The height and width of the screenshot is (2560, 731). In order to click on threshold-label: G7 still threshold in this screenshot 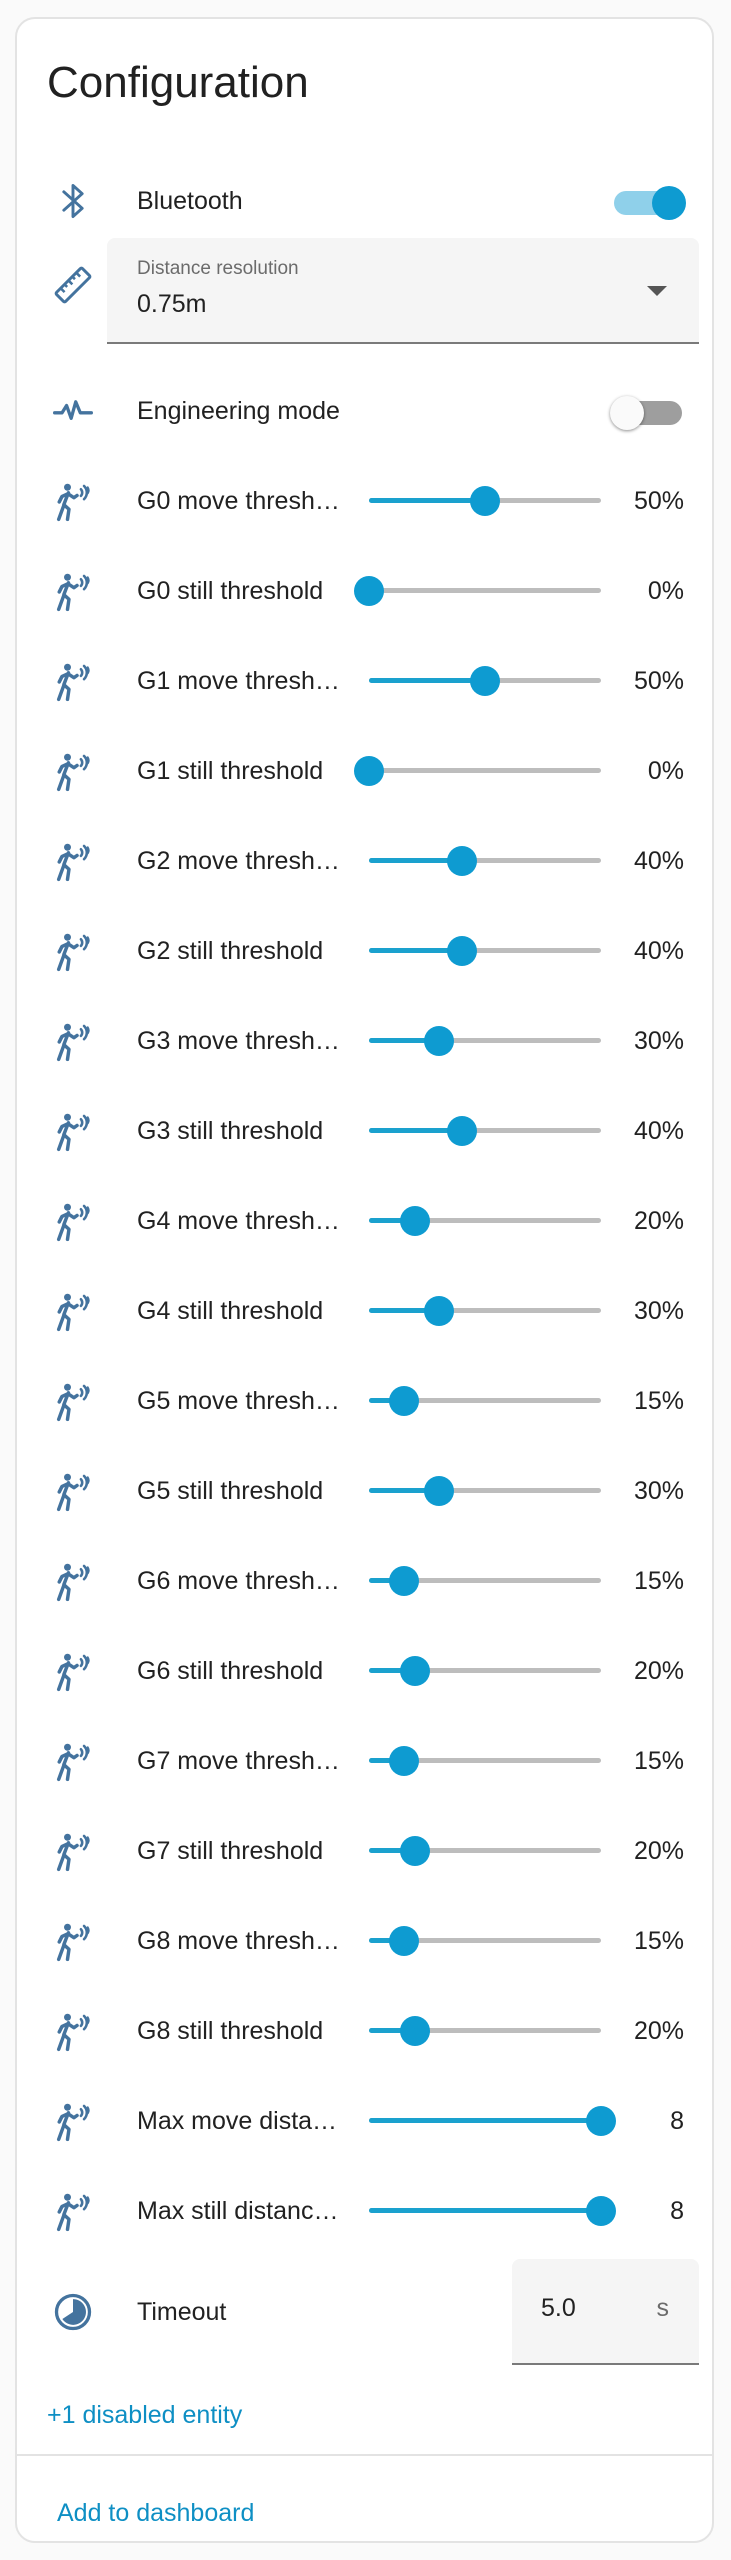, I will do `click(230, 1851)`.